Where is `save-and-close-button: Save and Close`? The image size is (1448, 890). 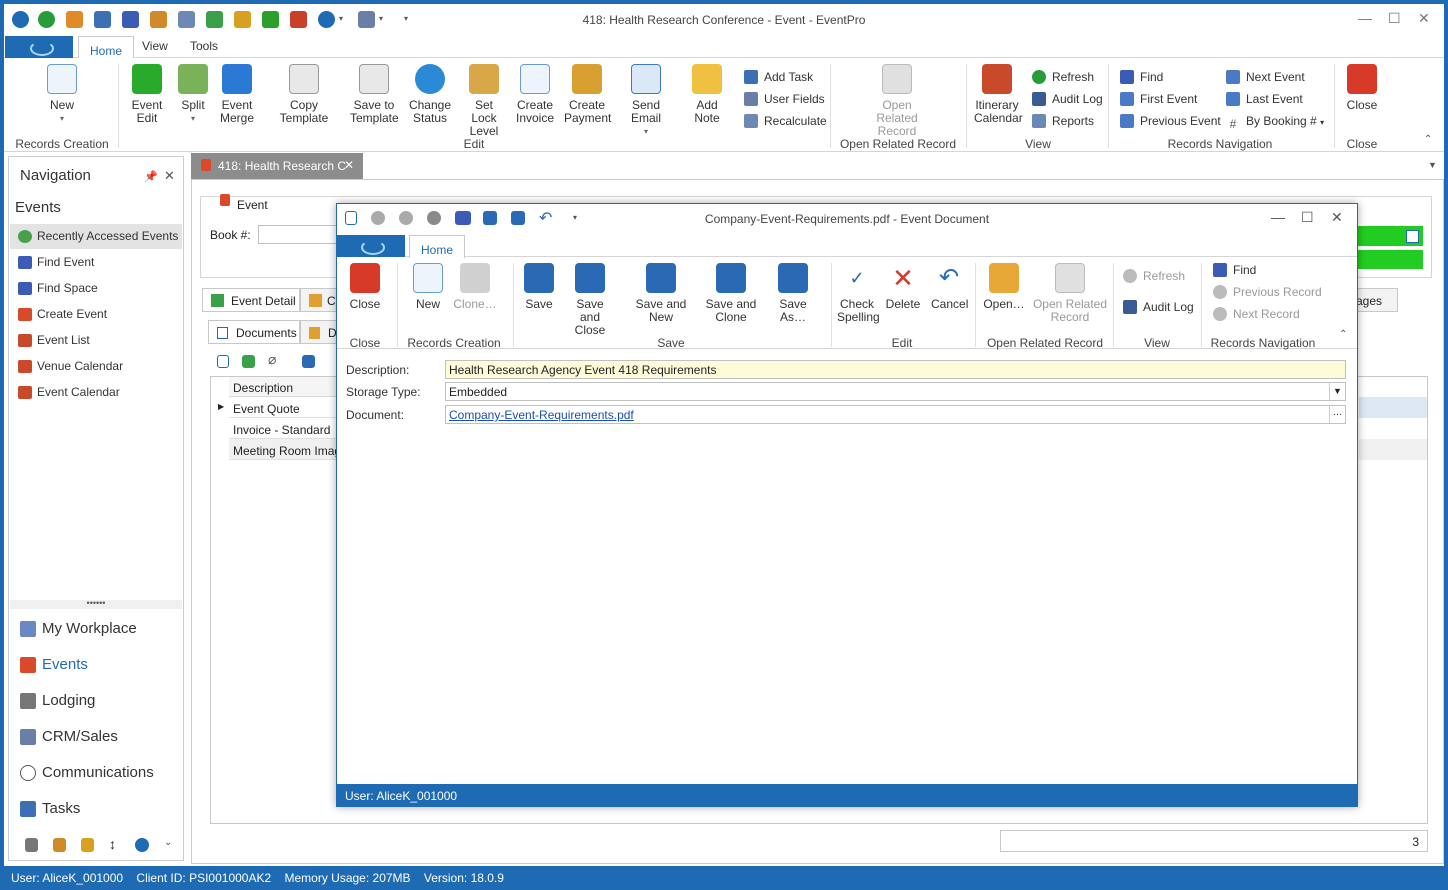 save-and-close-button: Save and Close is located at coordinates (590, 300).